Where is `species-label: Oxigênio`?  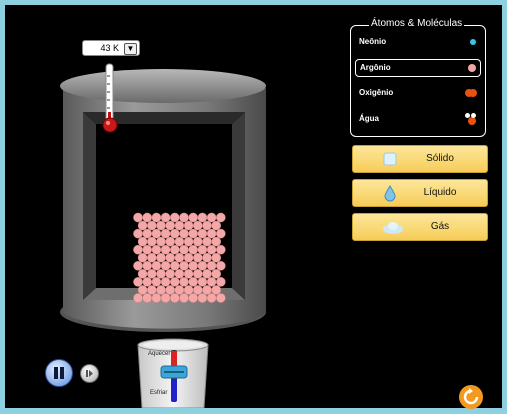
species-label: Oxigênio is located at coordinates (376, 92).